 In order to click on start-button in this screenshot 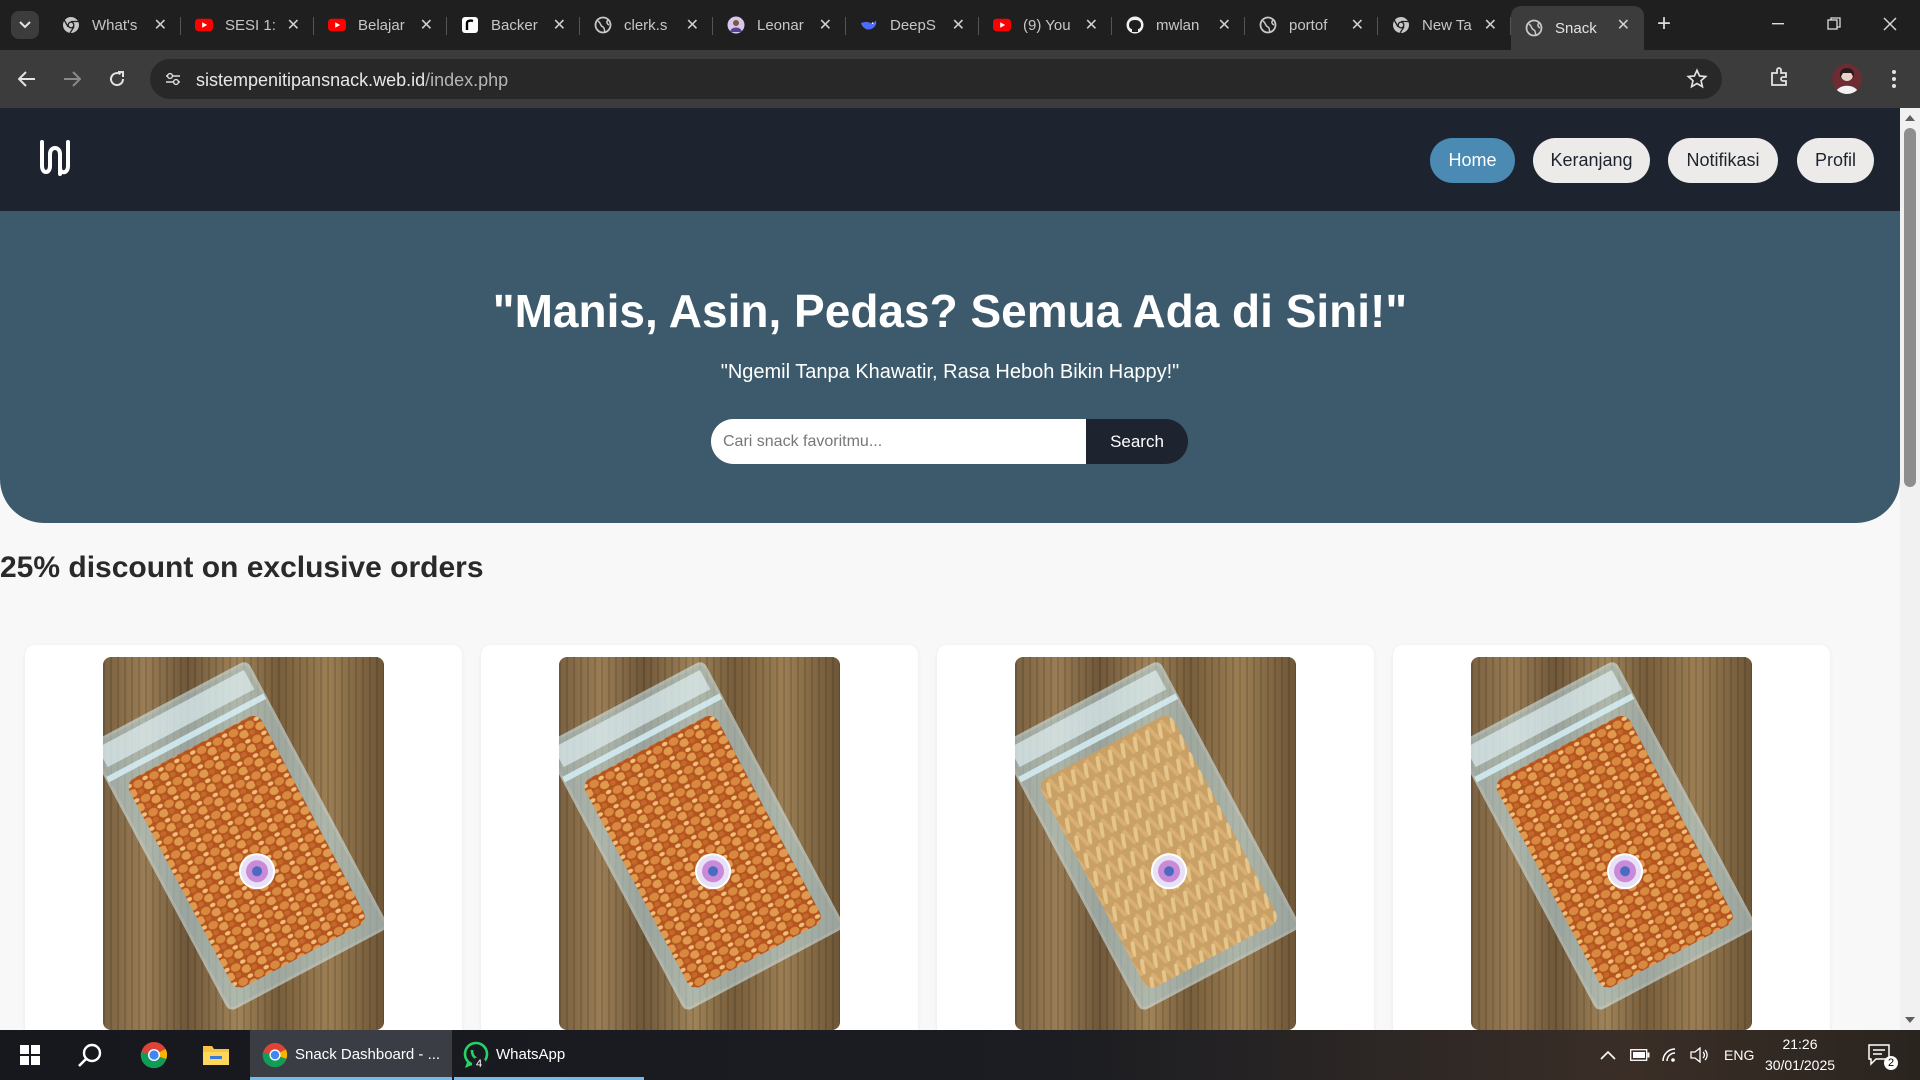, I will do `click(30, 1055)`.